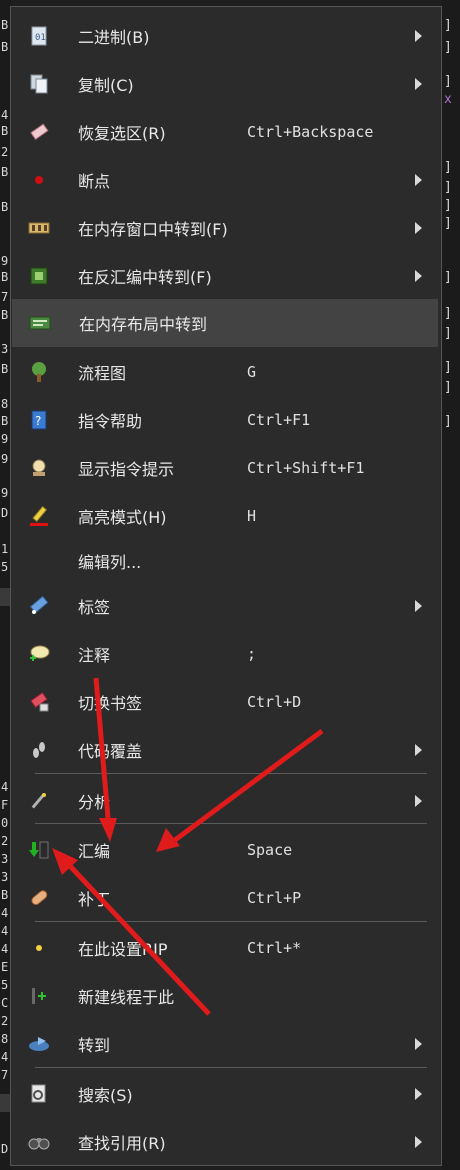 The width and height of the screenshot is (460, 1170). I want to click on menu-item-goto-memory-window: 在内存窗口中转到(F), so click(226, 228).